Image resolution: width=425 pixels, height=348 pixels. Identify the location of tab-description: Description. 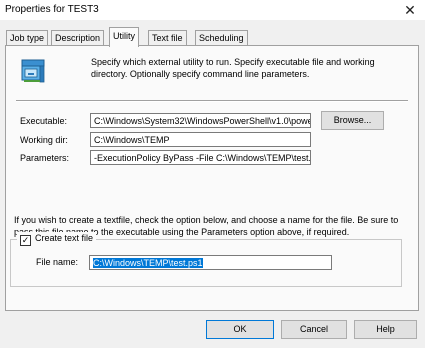
(78, 38).